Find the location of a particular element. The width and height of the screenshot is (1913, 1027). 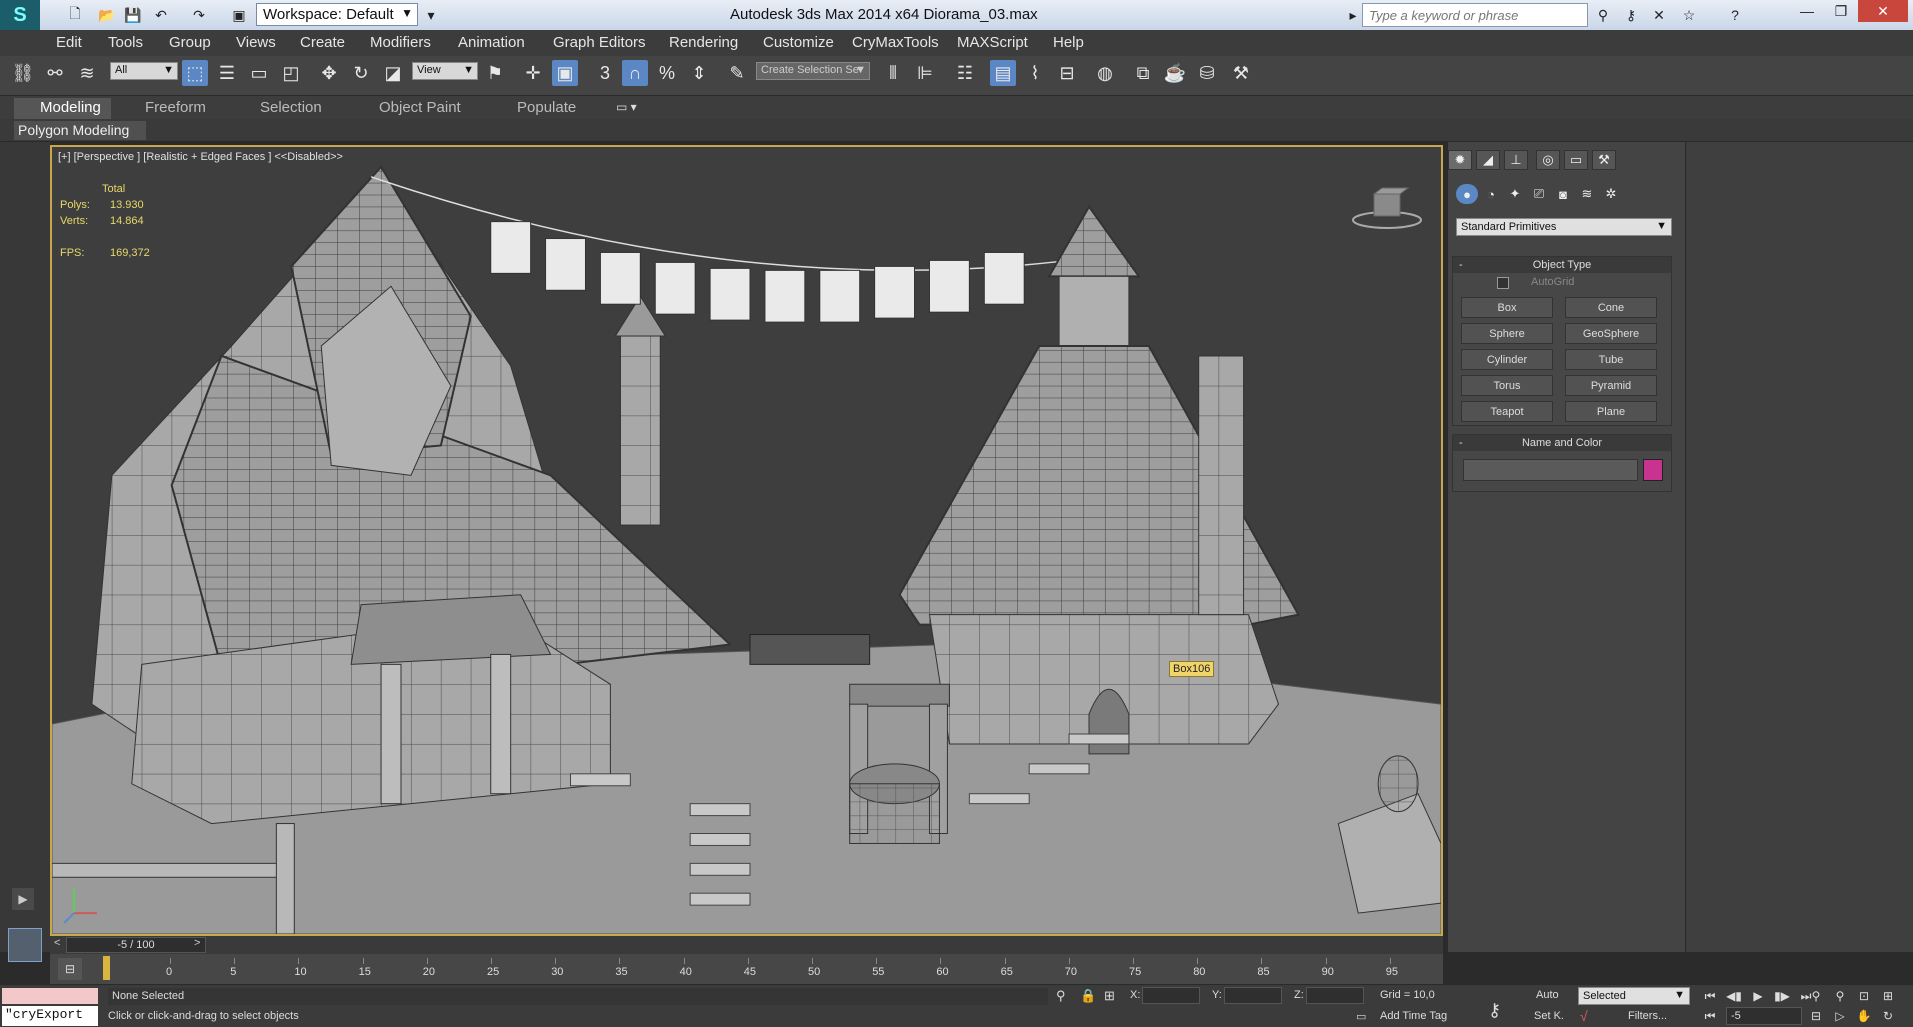

auto-key-button: Auto is located at coordinates (1547, 995).